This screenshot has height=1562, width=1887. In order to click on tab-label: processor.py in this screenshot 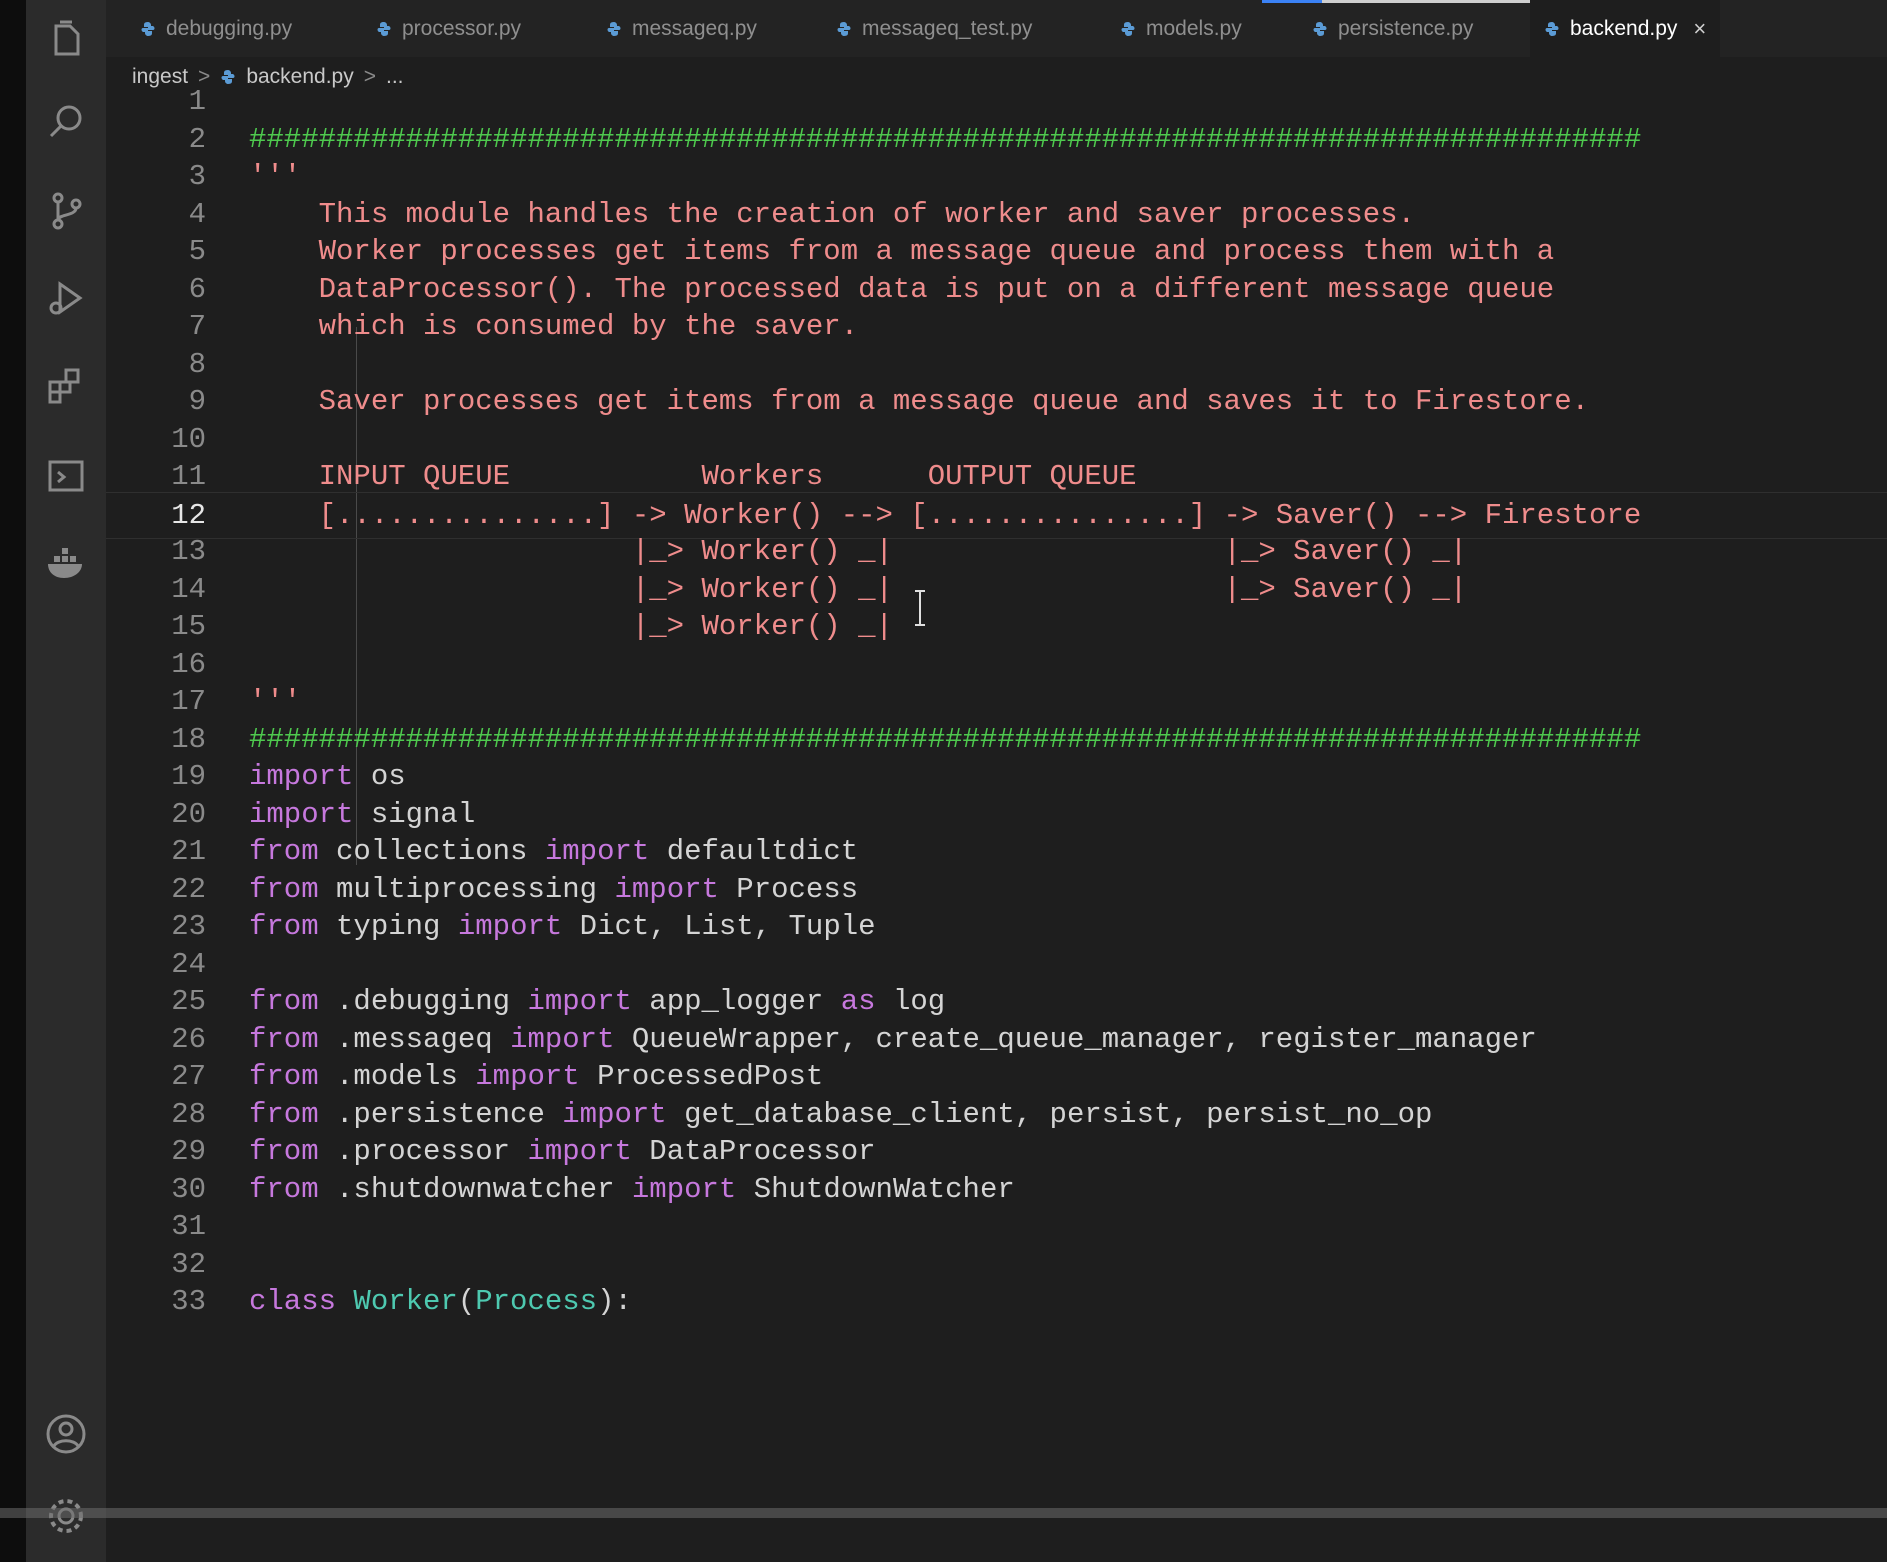, I will do `click(462, 28)`.